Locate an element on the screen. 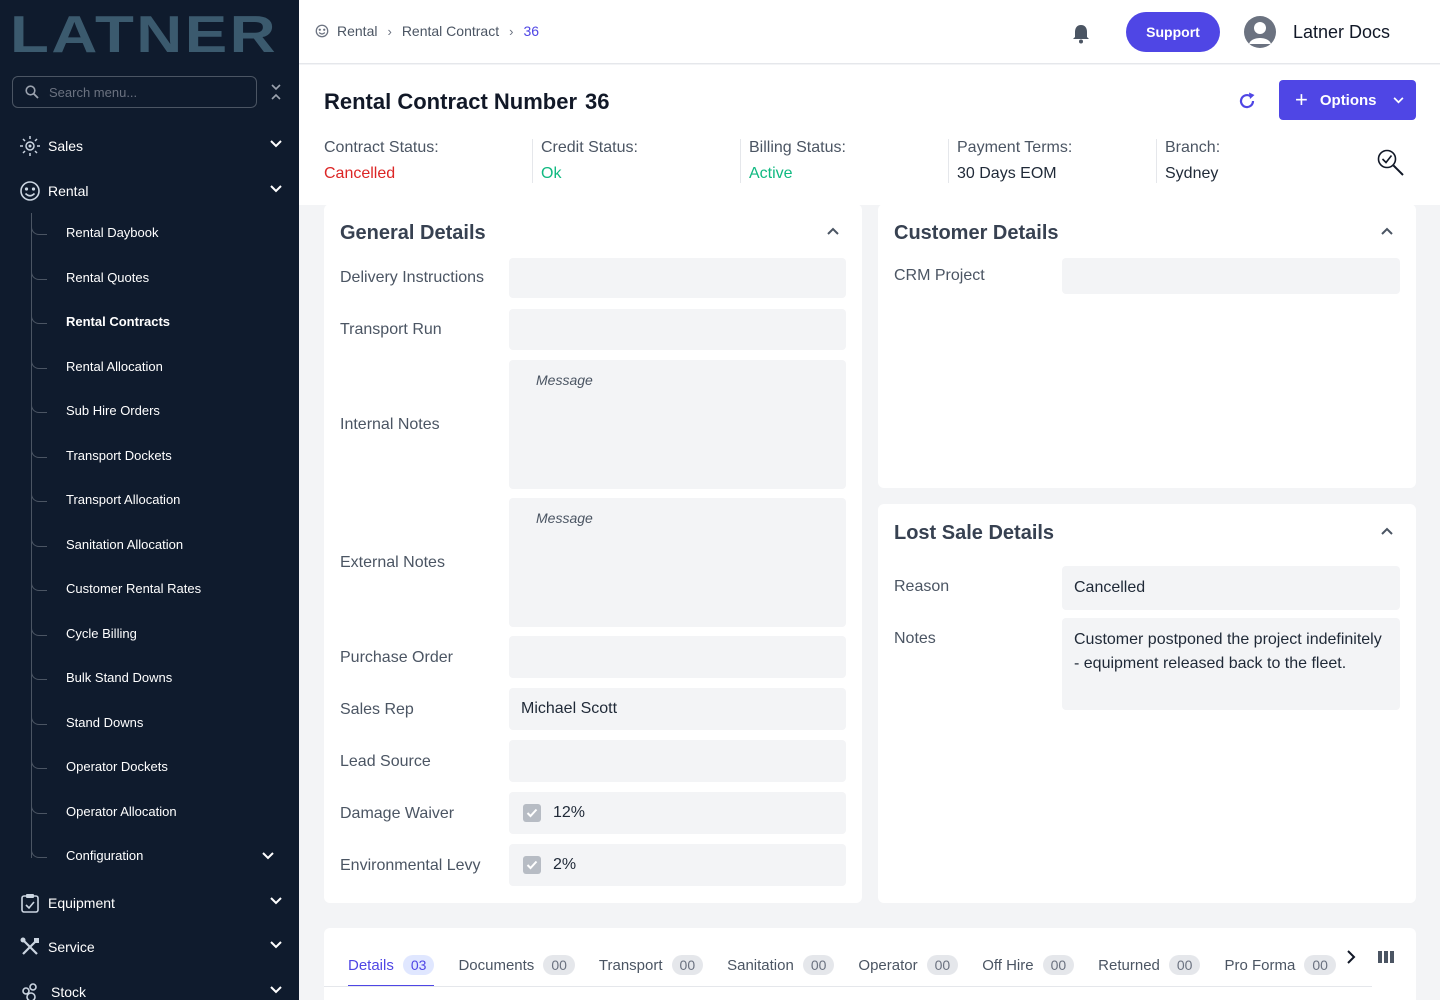 This screenshot has height=1000, width=1440. damage-waiver-checkbox is located at coordinates (532, 813).